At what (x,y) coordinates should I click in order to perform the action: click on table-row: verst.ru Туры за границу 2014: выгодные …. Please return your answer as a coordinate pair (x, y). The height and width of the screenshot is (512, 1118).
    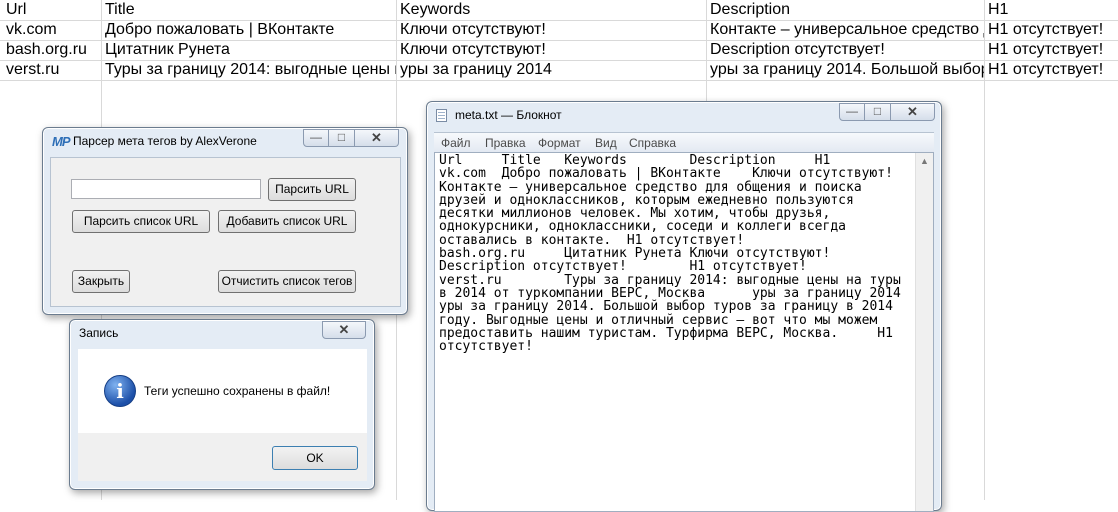
    Looking at the image, I should click on (559, 70).